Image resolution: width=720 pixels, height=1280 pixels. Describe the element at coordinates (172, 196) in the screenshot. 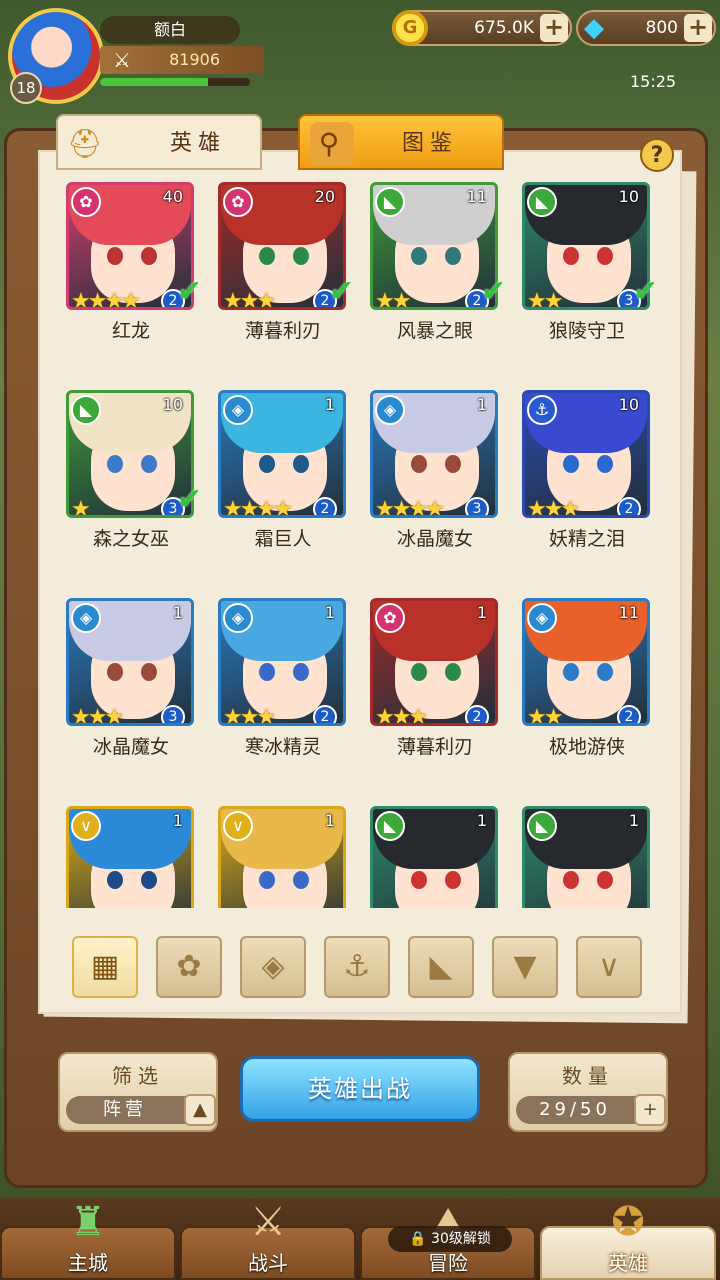

I see `hero-level: 40` at that location.